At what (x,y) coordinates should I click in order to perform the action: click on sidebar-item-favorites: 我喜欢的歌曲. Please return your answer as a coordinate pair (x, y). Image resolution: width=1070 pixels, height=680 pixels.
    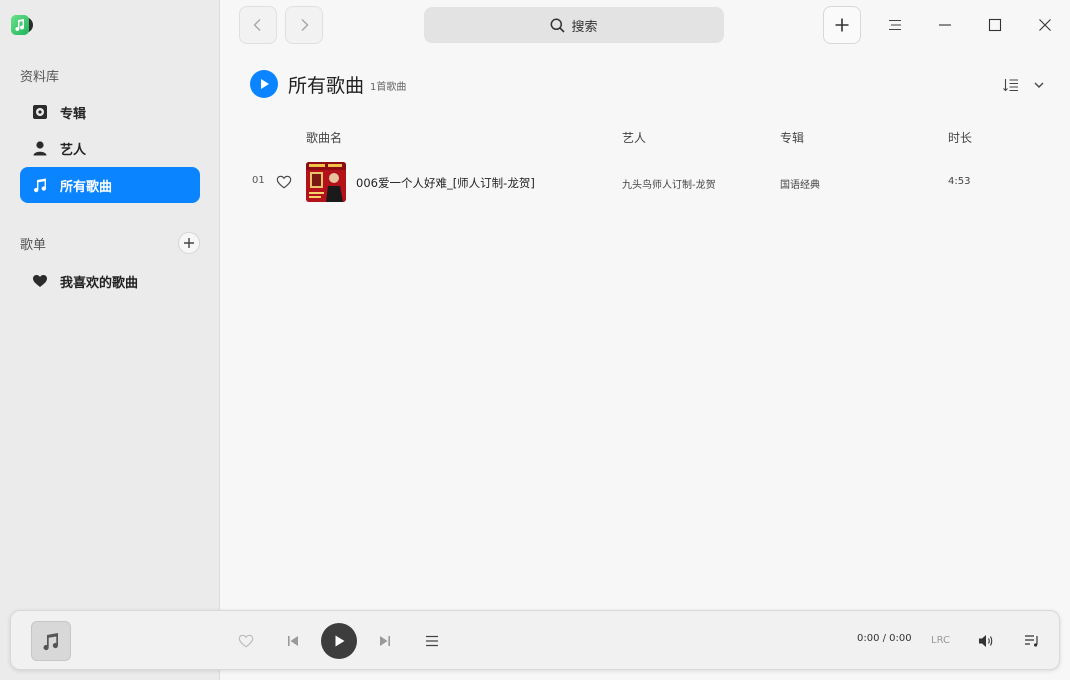
    Looking at the image, I should click on (110, 281).